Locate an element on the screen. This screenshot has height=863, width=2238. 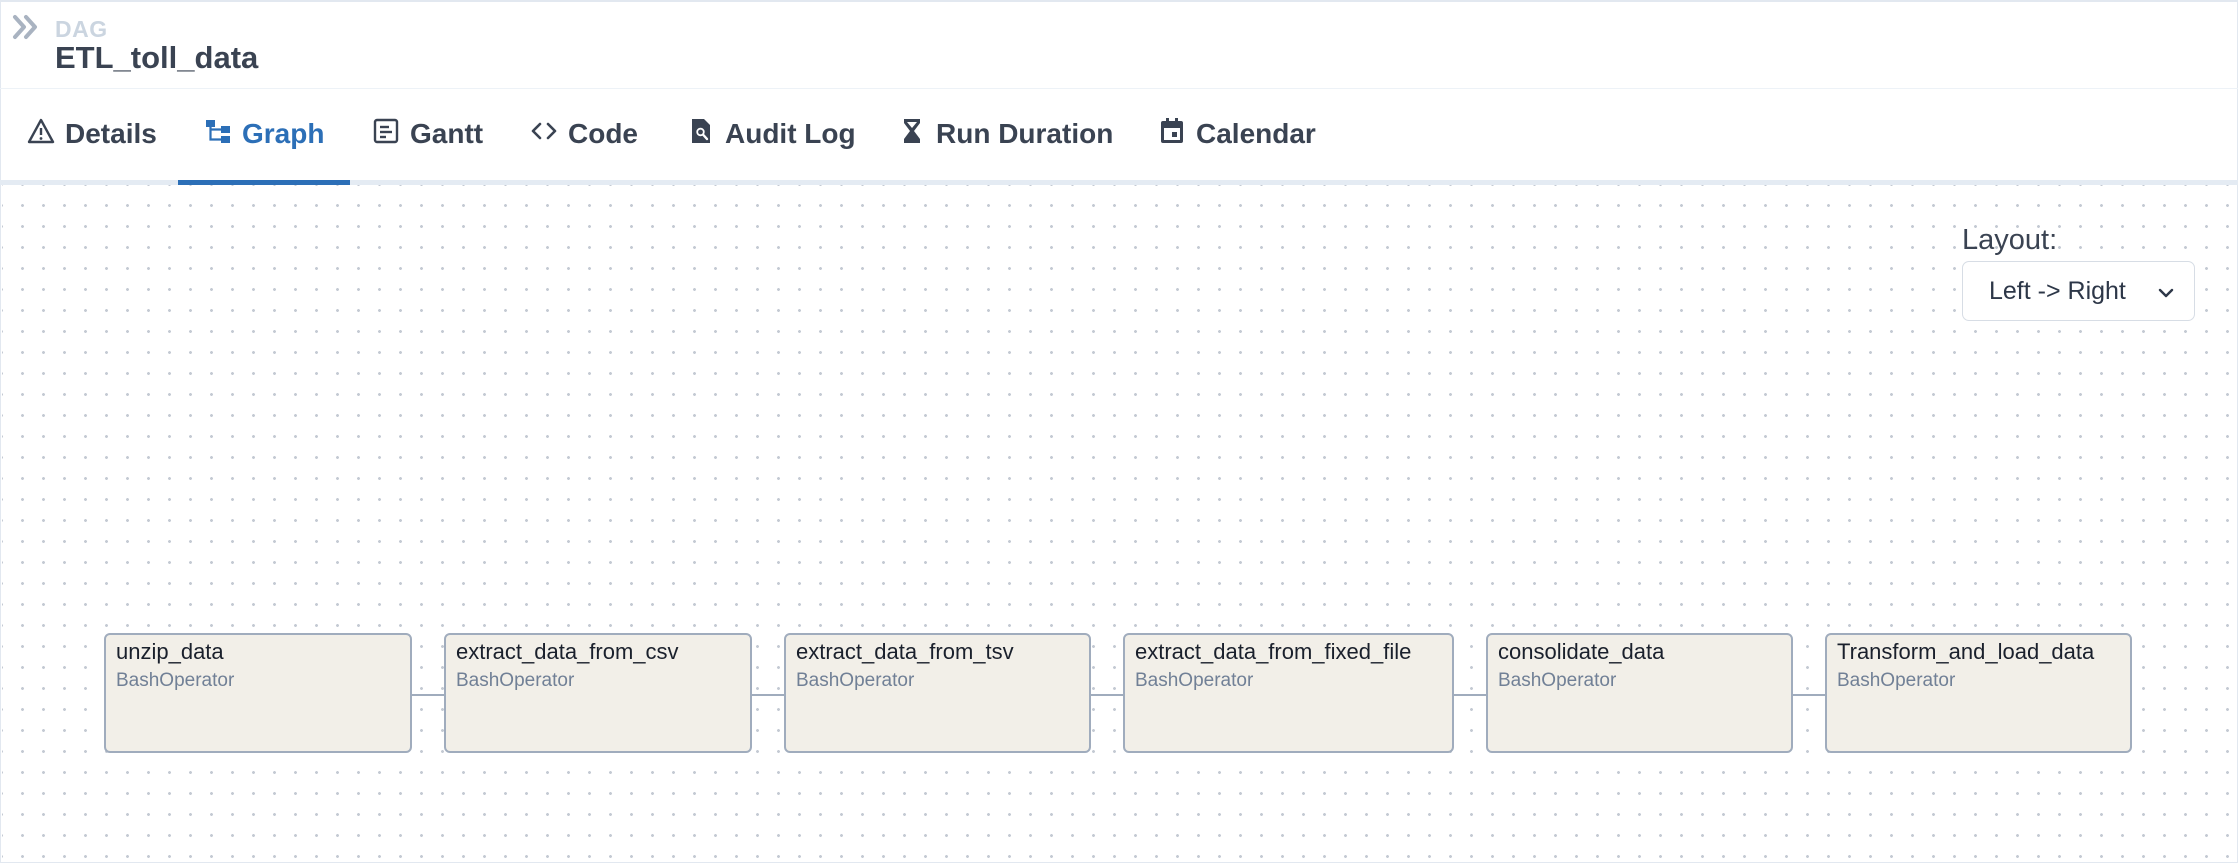
task-node-unzip-data: unzip_data BashOperator is located at coordinates (258, 693).